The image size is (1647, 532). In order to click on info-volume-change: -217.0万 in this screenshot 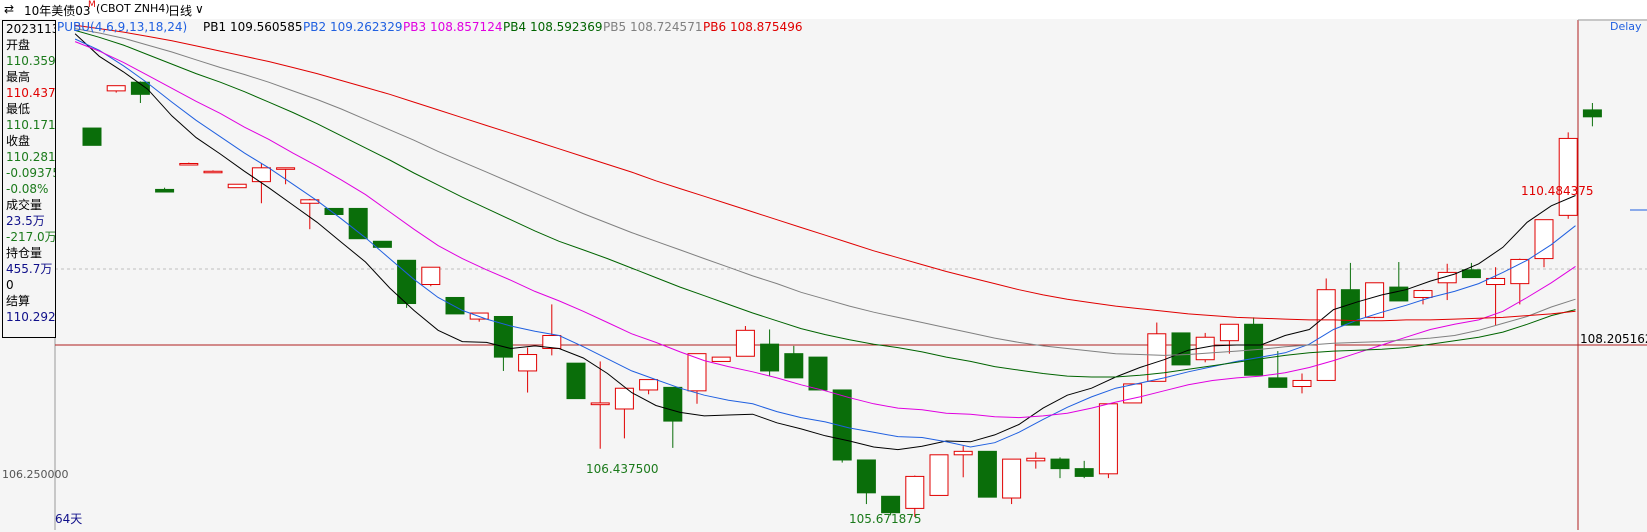, I will do `click(31, 237)`.